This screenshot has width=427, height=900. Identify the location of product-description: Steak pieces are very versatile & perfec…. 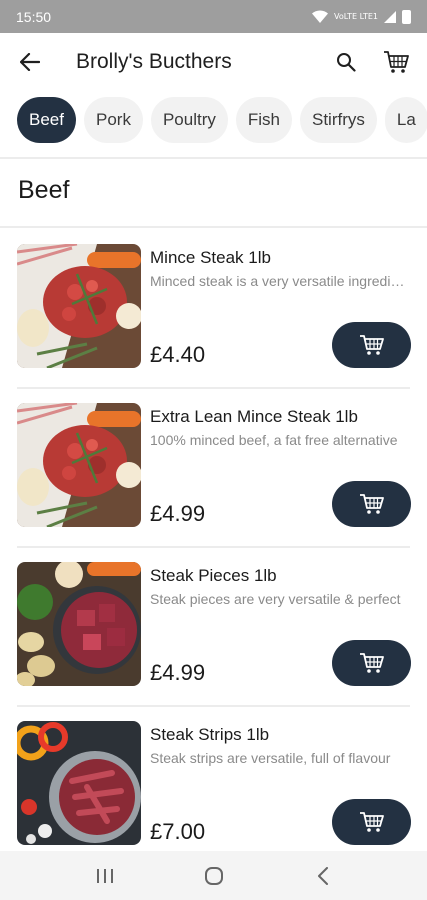
(275, 599).